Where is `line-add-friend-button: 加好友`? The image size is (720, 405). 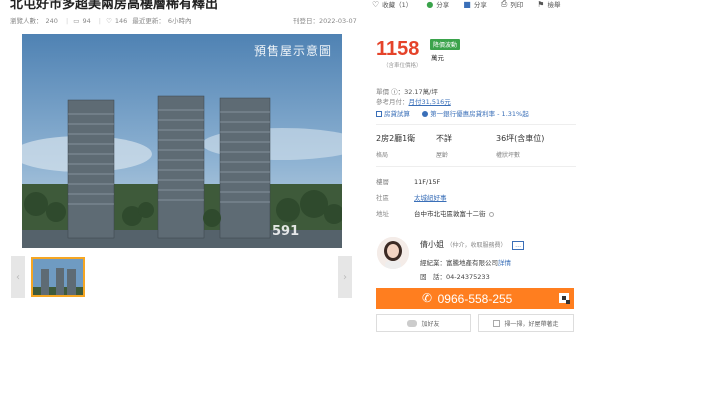 line-add-friend-button: 加好友 is located at coordinates (423, 323).